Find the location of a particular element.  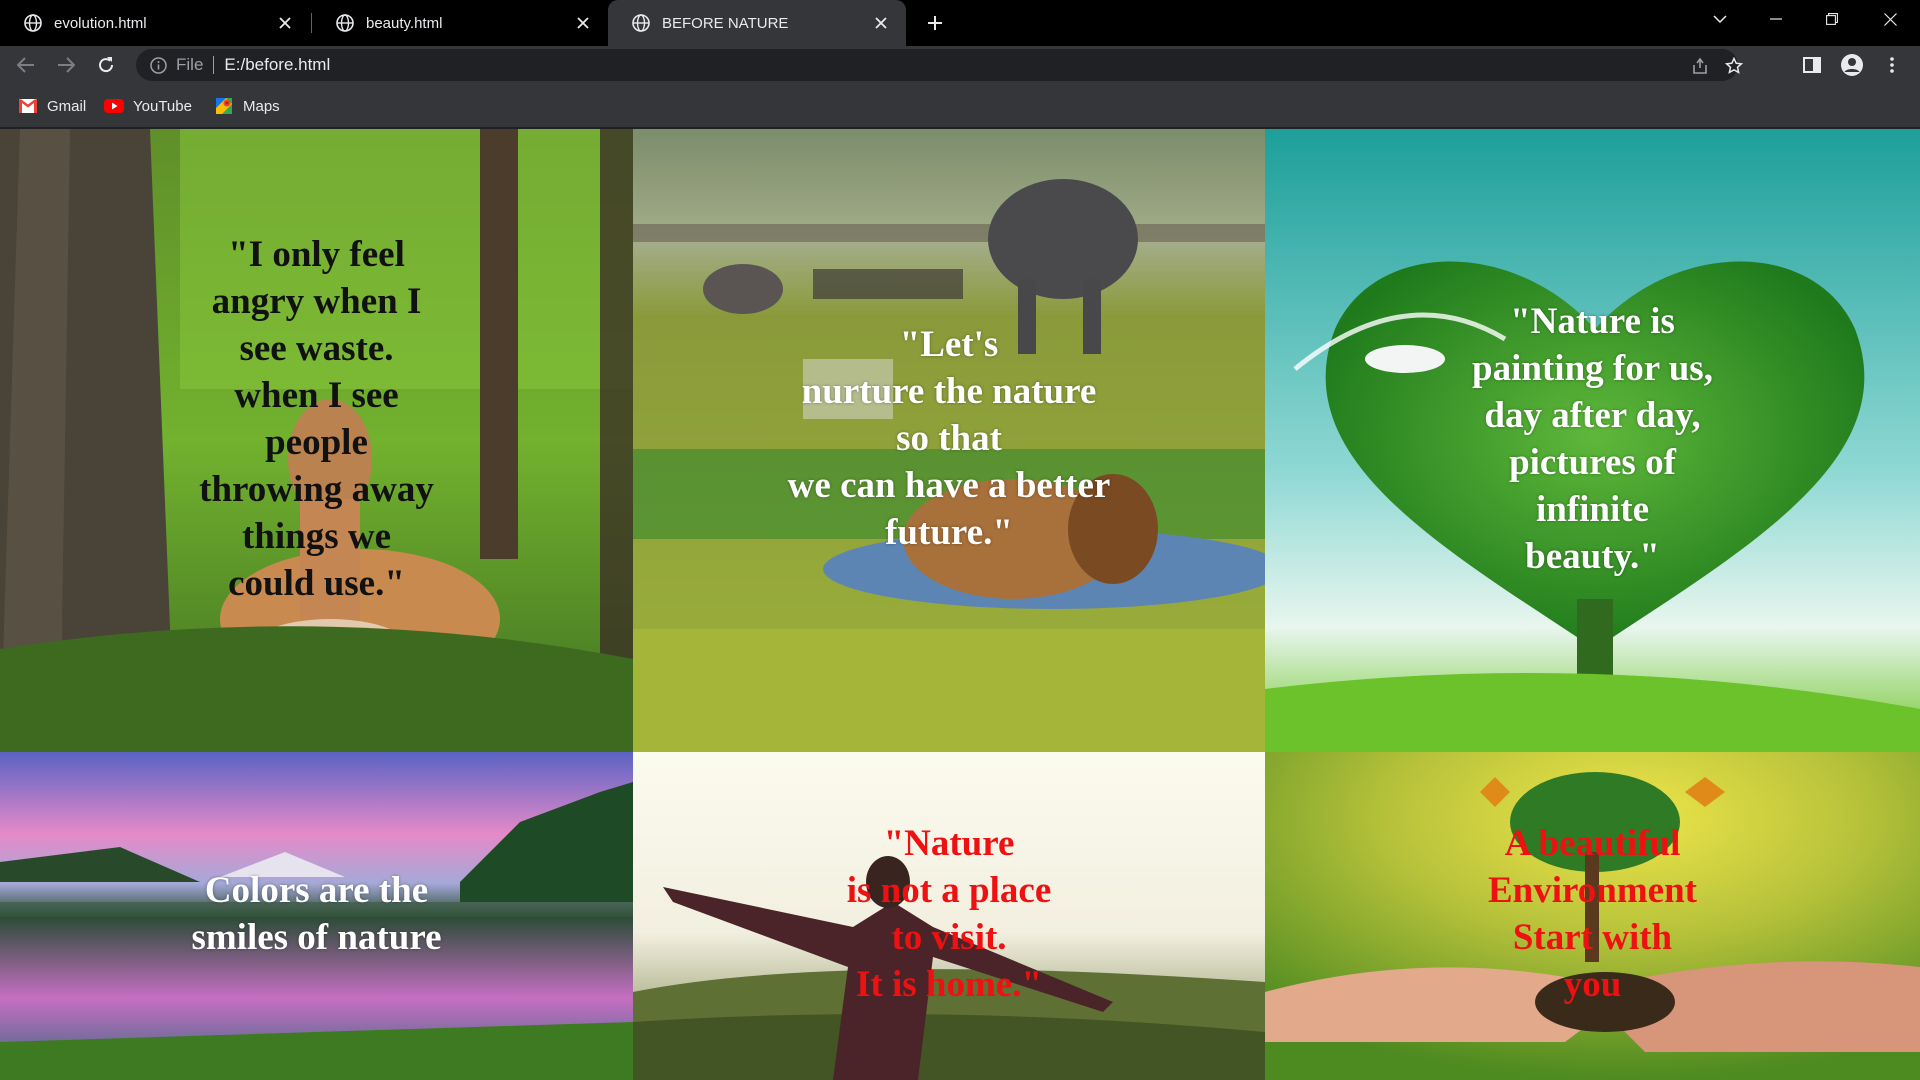

side-panel-icon is located at coordinates (1812, 65).